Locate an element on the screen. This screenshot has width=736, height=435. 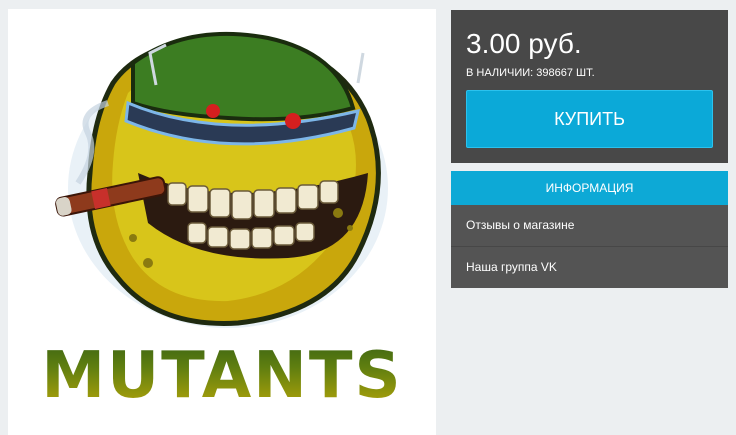
buy-button: КУПИТЬ is located at coordinates (589, 119).